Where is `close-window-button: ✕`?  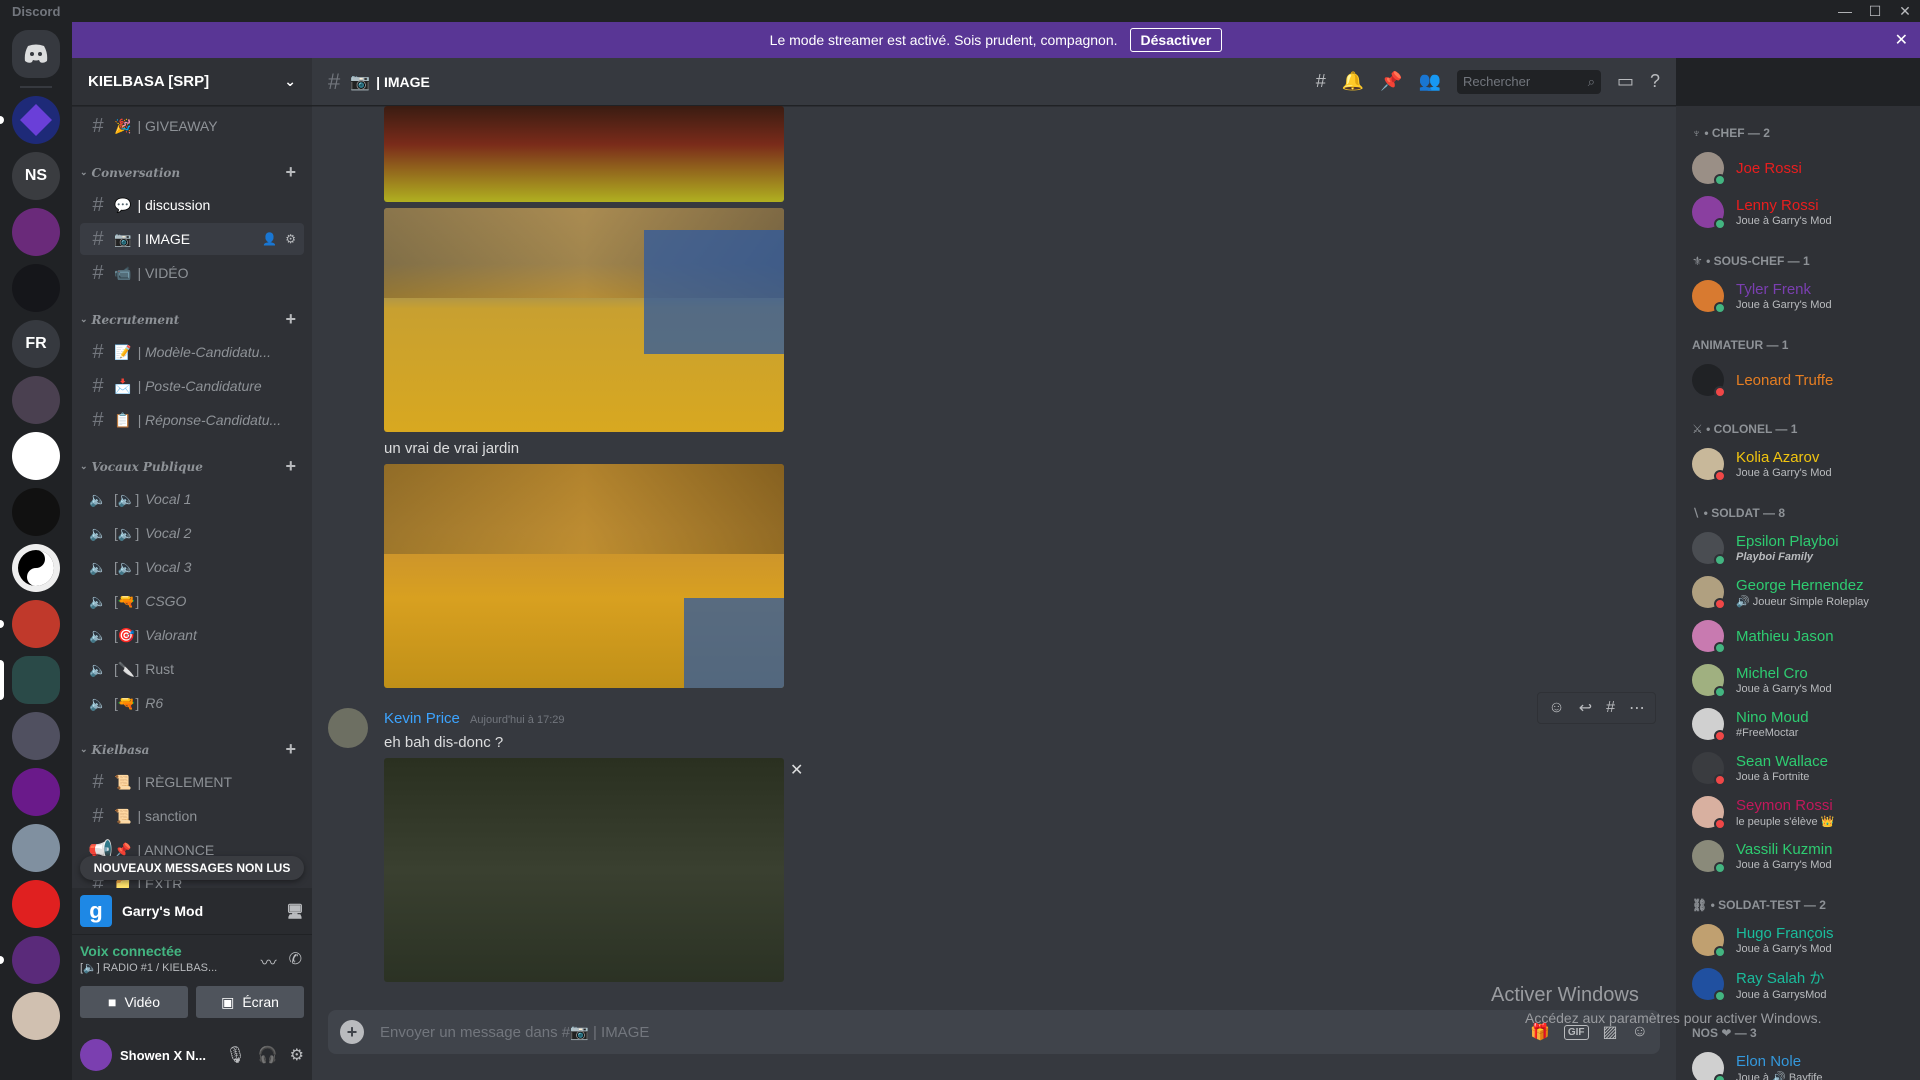
close-window-button: ✕ is located at coordinates (1905, 11).